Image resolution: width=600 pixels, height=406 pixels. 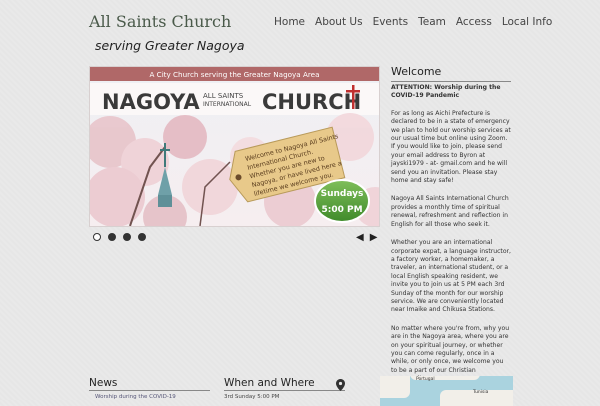 I want to click on logo-church: CHURCH, so click(x=311, y=102).